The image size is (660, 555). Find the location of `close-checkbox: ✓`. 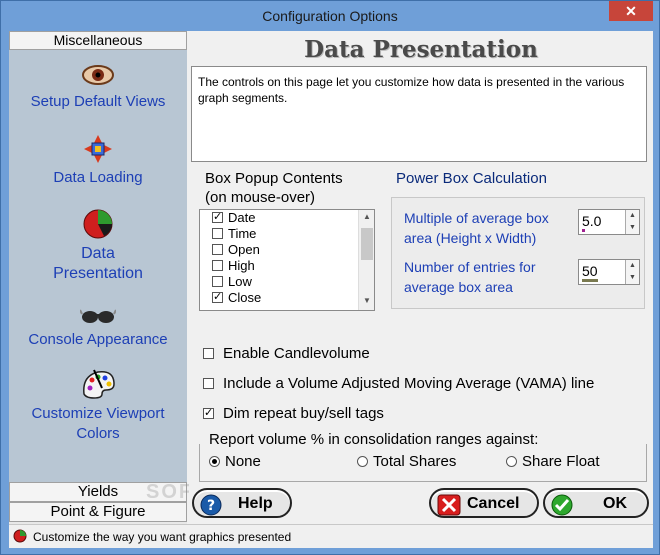

close-checkbox: ✓ is located at coordinates (217, 297).